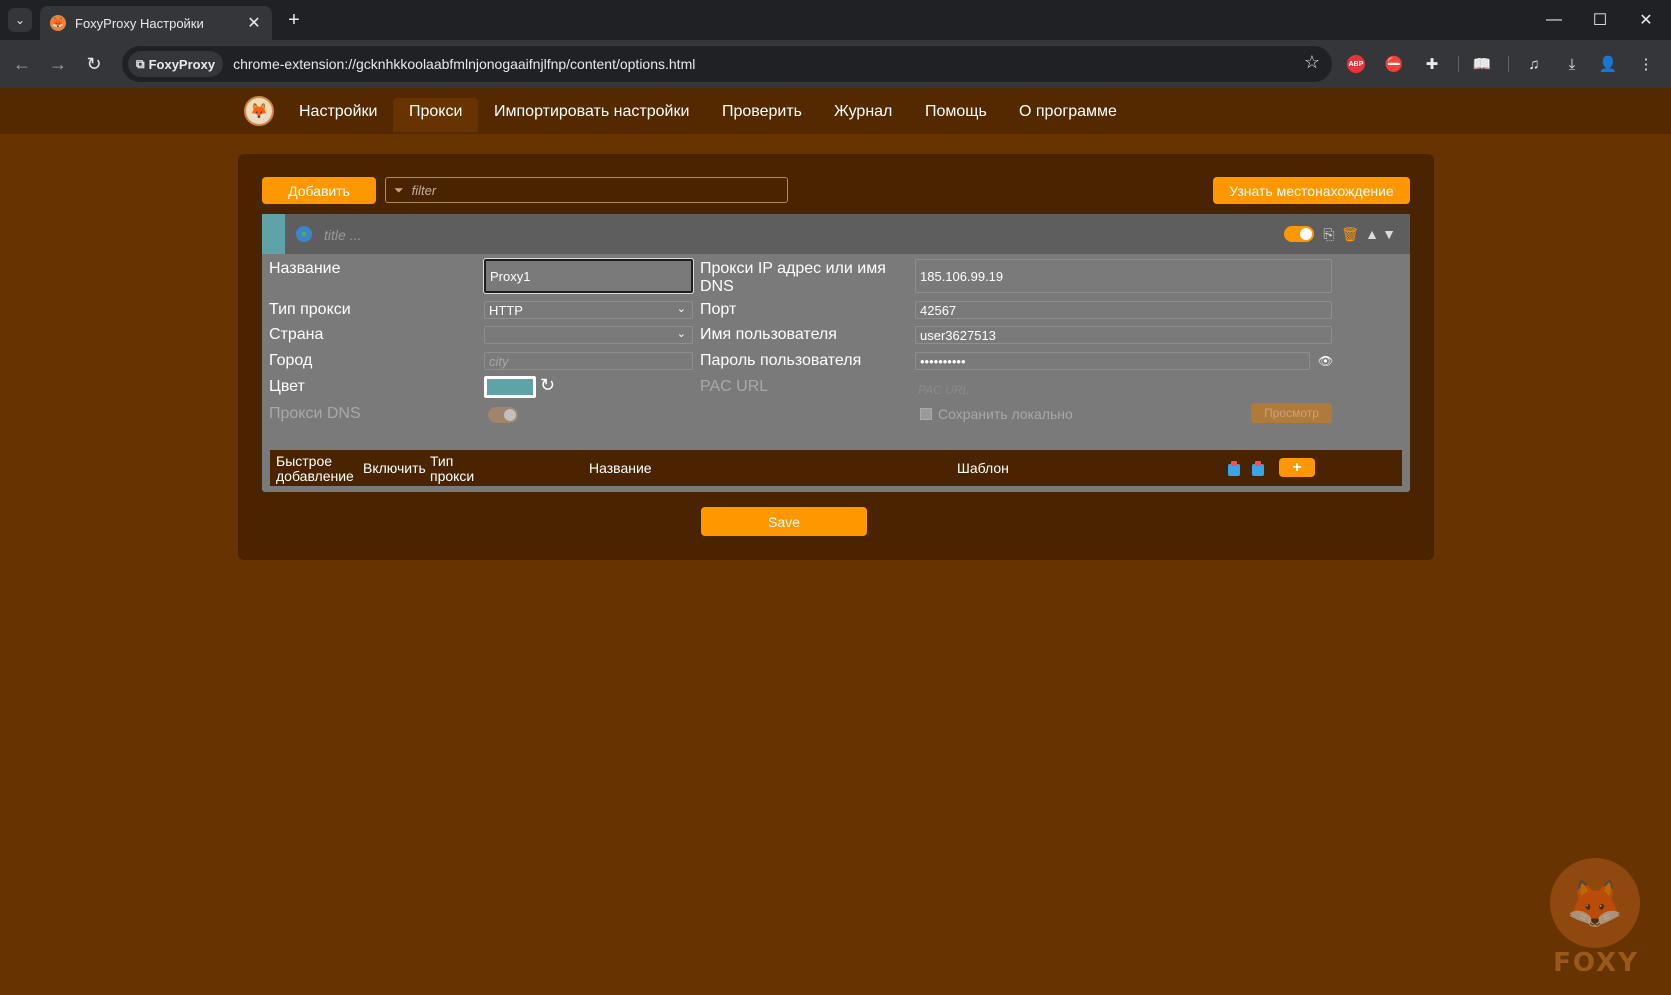  Describe the element at coordinates (768, 334) in the screenshot. I see `username-label: Имя пользователя` at that location.